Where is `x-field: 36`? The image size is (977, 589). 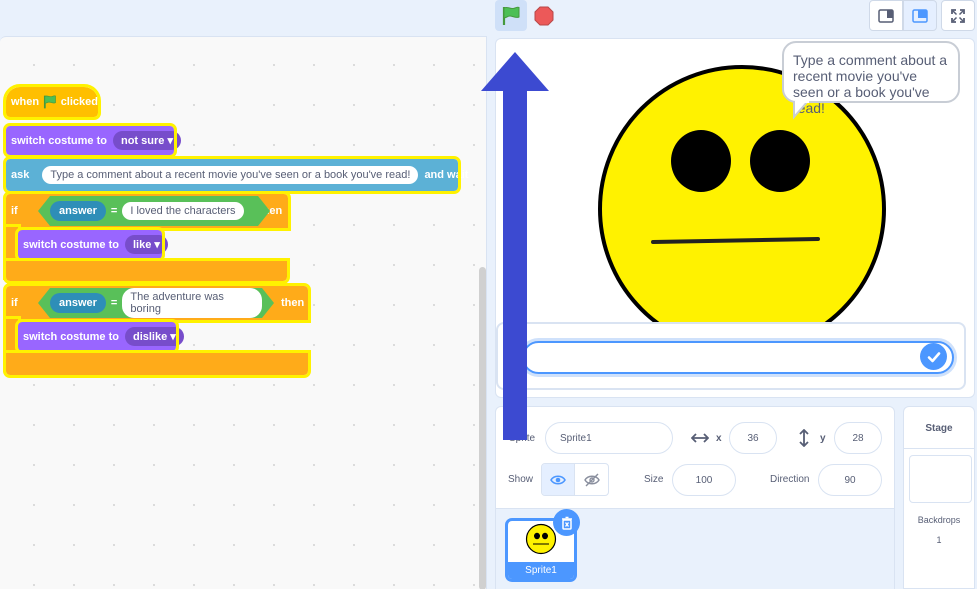 x-field: 36 is located at coordinates (753, 438).